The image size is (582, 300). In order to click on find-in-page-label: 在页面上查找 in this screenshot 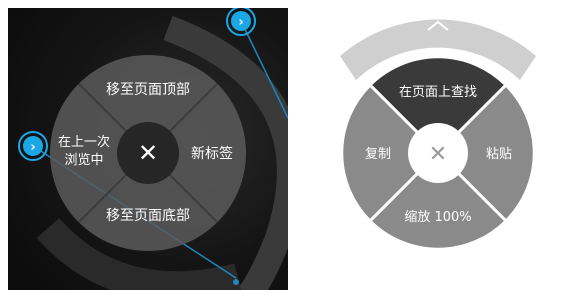, I will do `click(438, 92)`.